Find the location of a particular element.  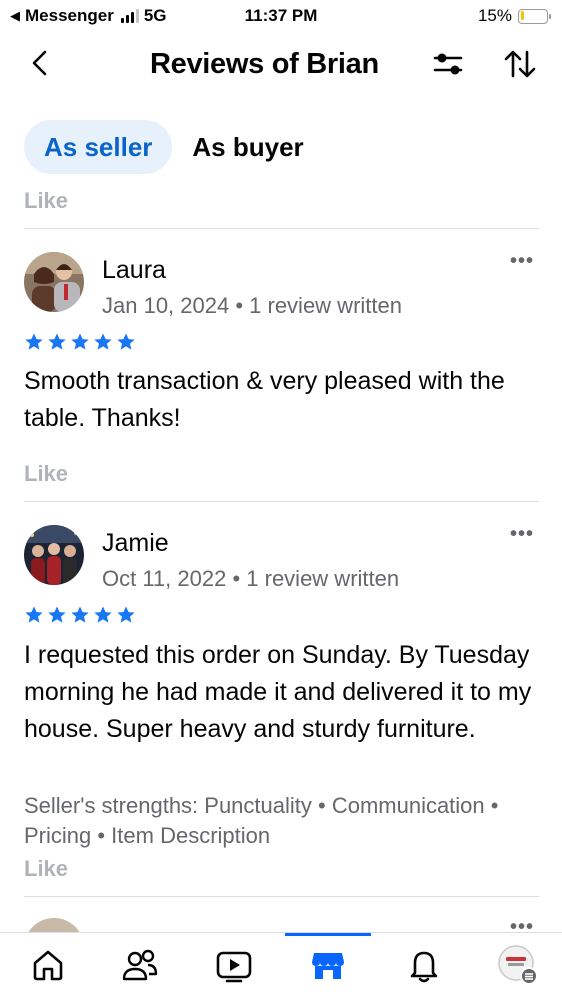

sort-arrows-icon is located at coordinates (520, 64).